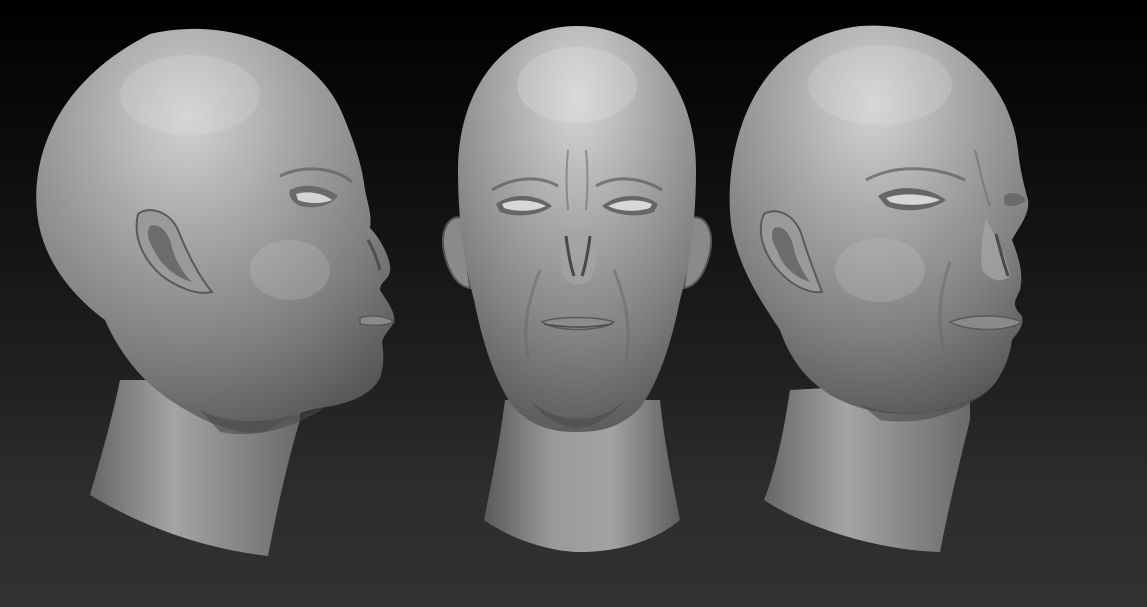 The image size is (1147, 607). Describe the element at coordinates (880, 270) in the screenshot. I see `three-quarter-cheek-highlight` at that location.